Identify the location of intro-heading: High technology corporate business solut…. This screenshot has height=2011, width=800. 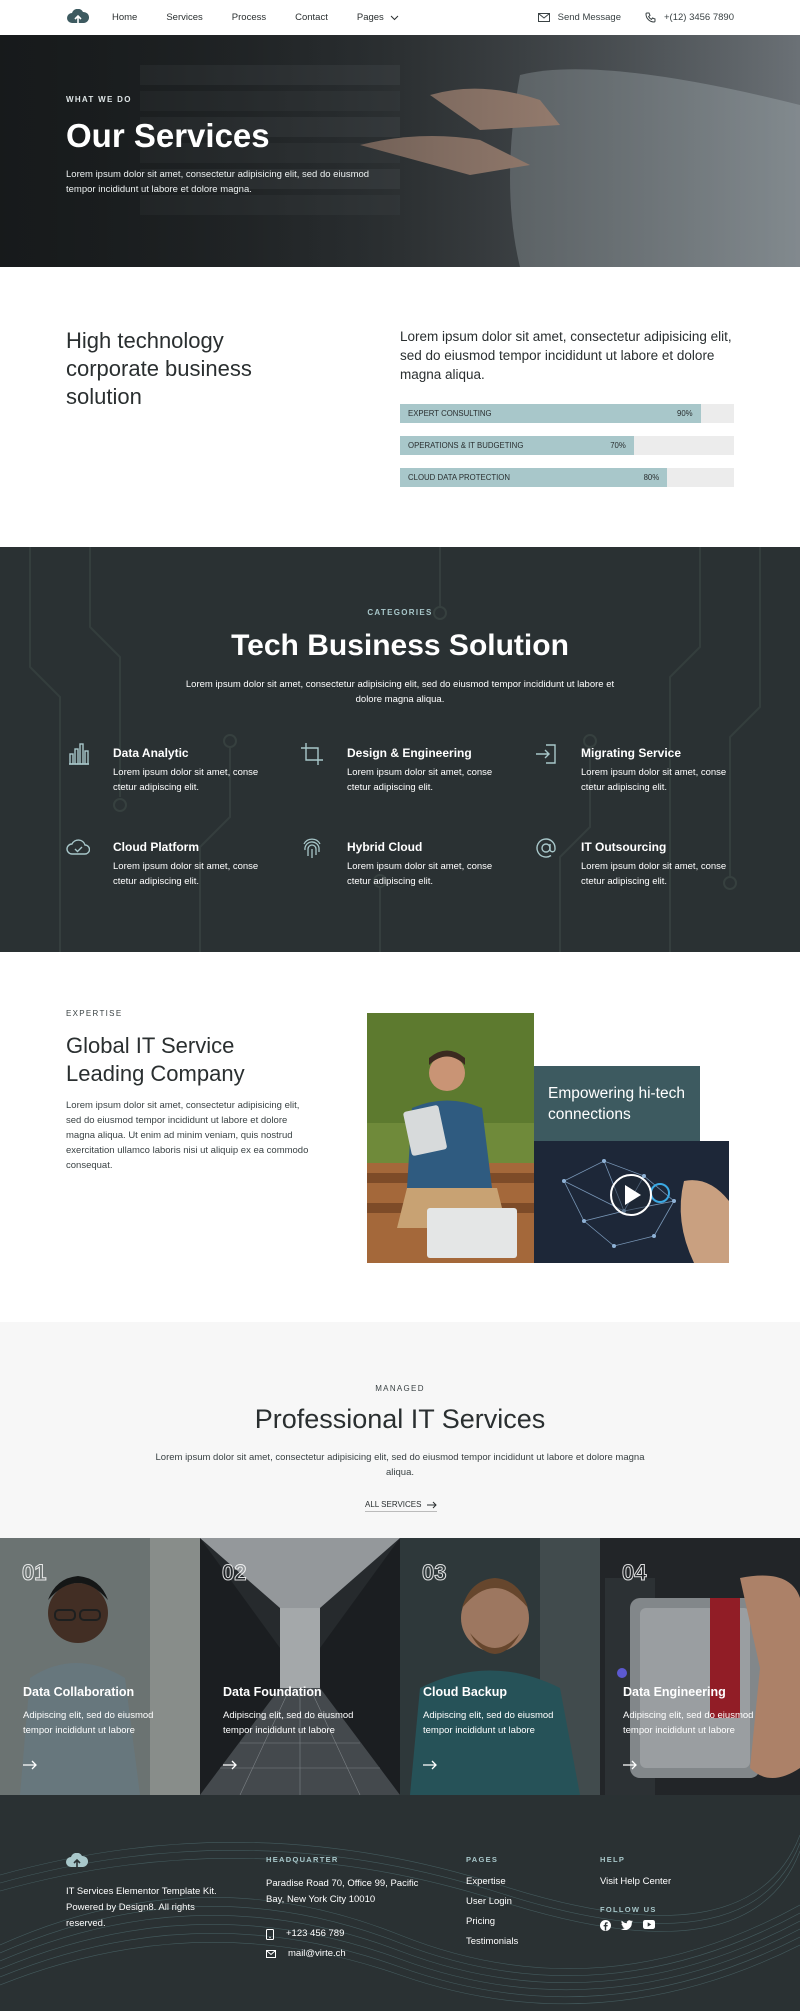
(159, 368).